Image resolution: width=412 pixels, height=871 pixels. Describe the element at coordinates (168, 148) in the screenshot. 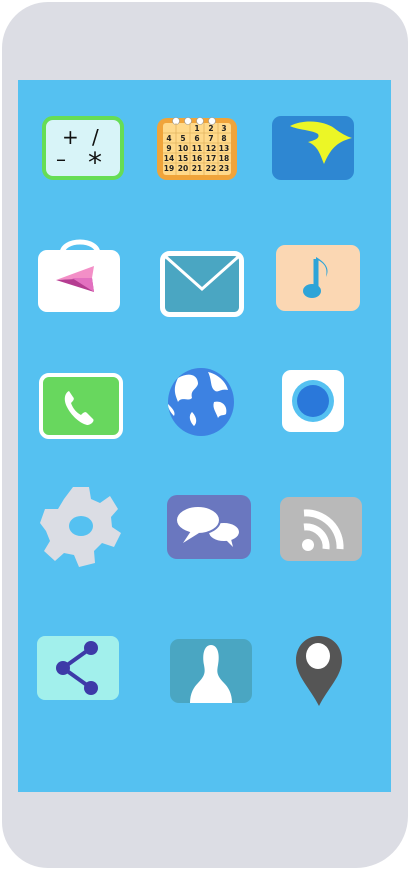

I see `cal-d9: 9` at that location.